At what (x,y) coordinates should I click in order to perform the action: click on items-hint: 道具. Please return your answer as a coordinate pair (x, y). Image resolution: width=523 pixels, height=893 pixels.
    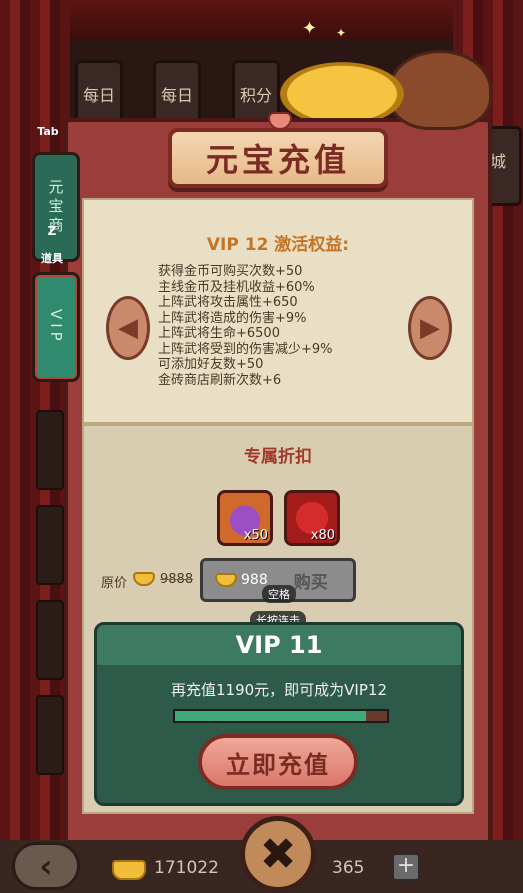
    Looking at the image, I should click on (52, 258).